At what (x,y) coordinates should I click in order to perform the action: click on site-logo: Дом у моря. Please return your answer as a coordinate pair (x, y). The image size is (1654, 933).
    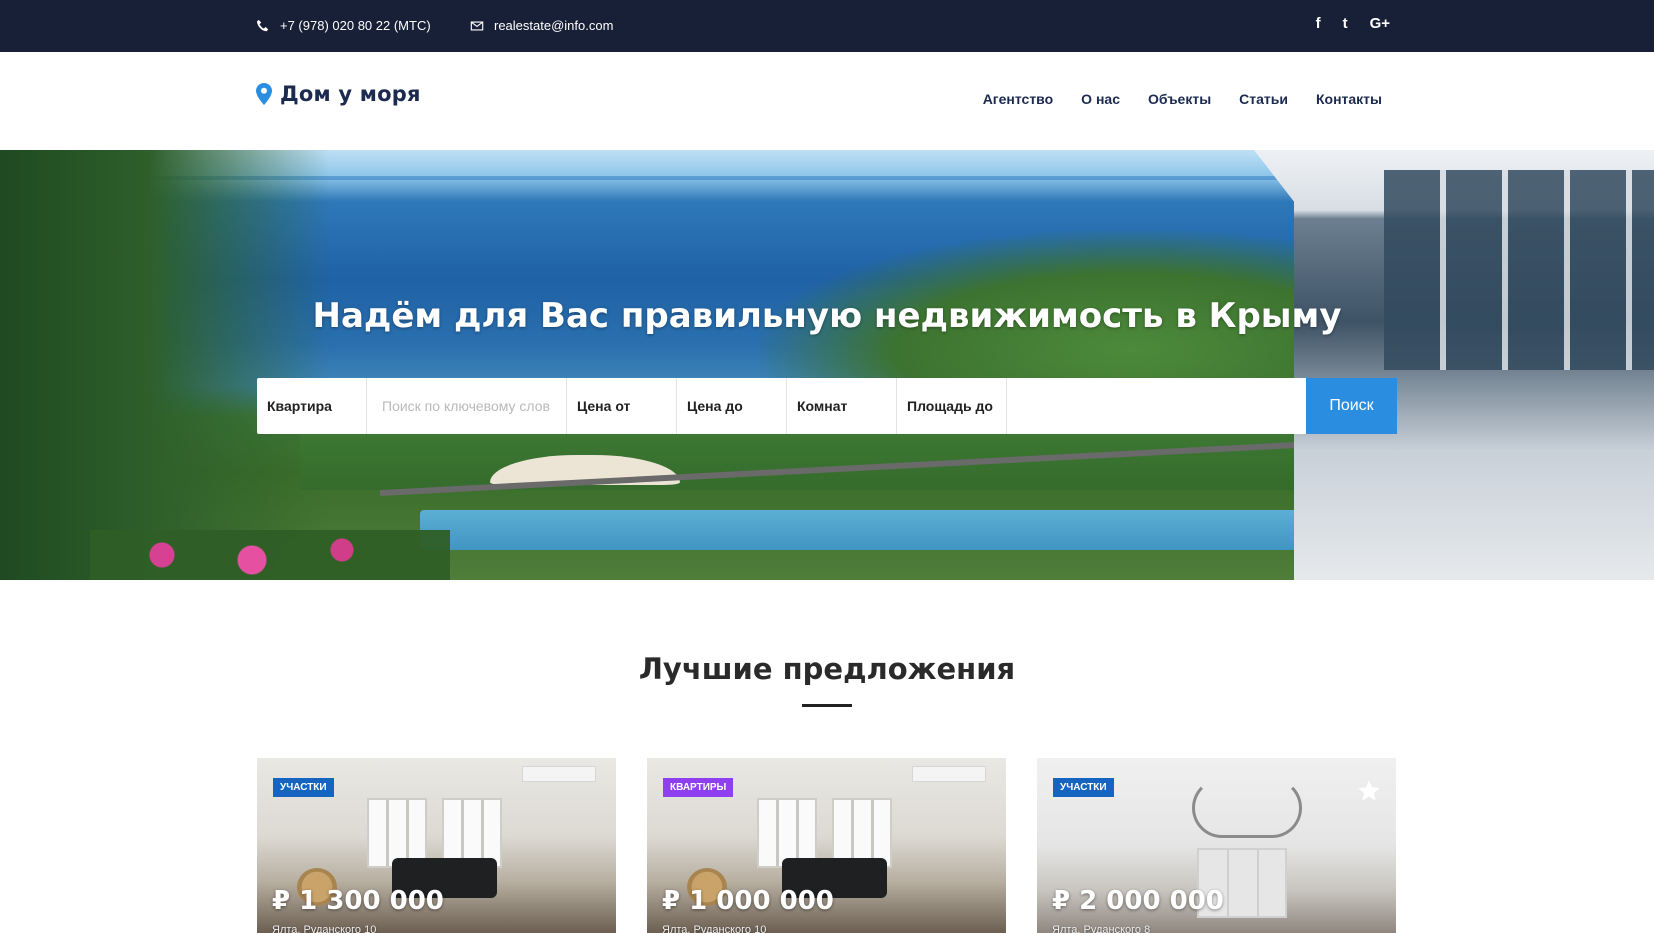
    Looking at the image, I should click on (338, 94).